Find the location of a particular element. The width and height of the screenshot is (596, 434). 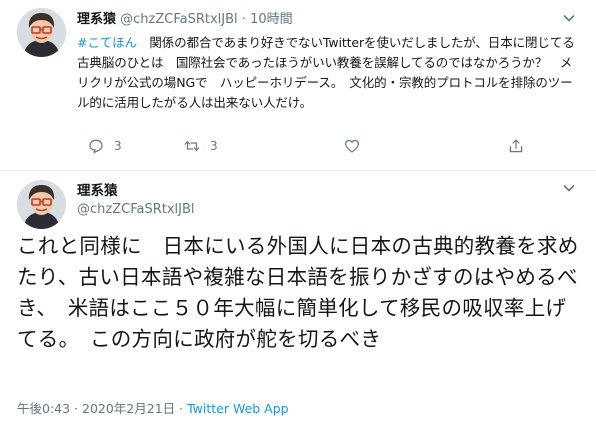

retweet-icon is located at coordinates (192, 146).